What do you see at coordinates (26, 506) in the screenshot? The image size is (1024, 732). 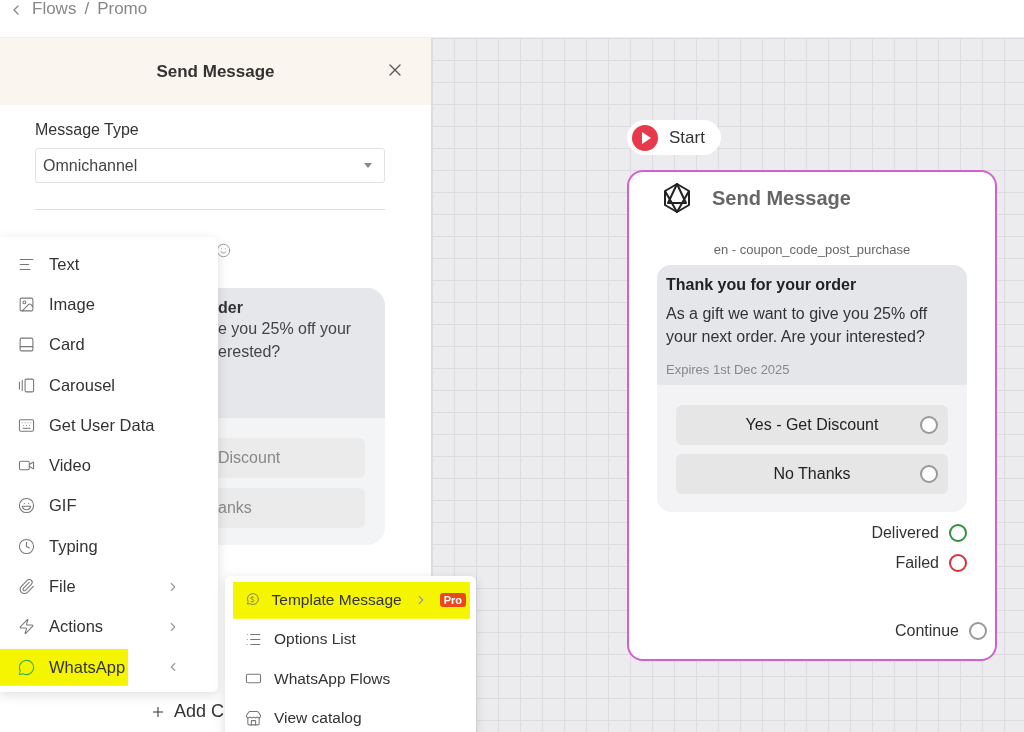 I see `laughing-face-icon` at bounding box center [26, 506].